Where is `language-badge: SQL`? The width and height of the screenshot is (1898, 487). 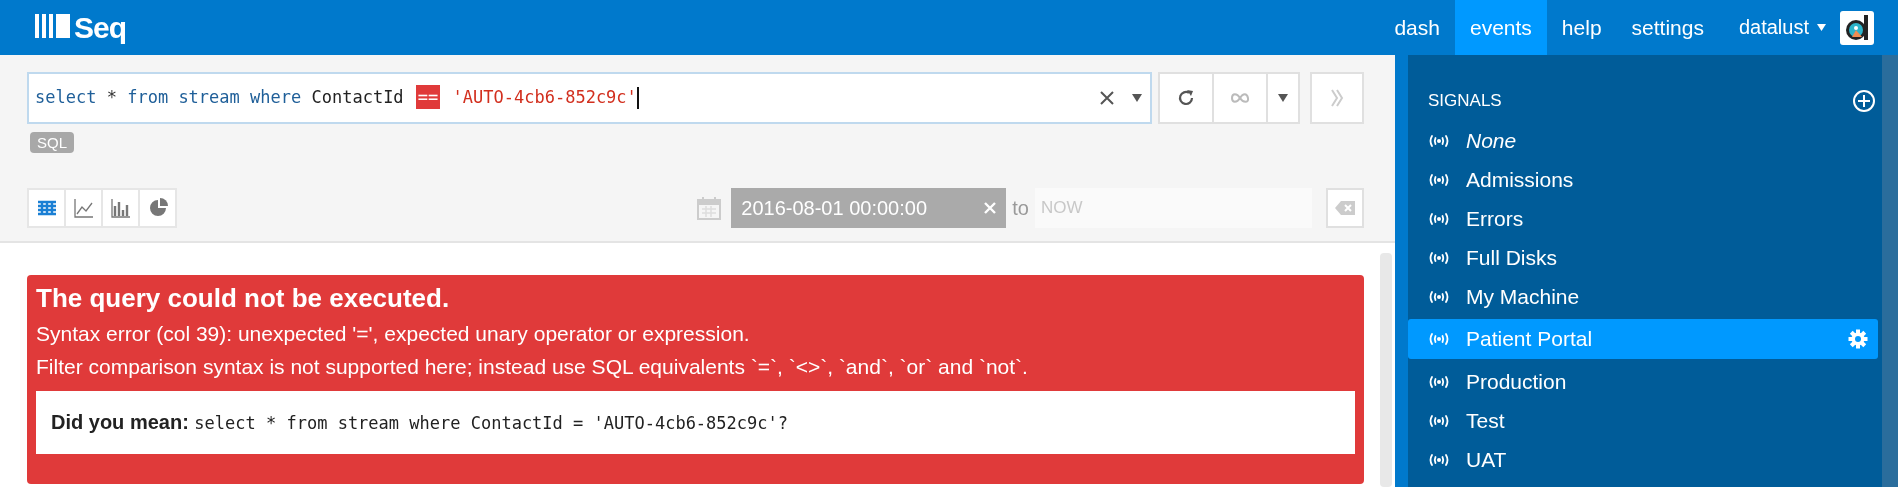 language-badge: SQL is located at coordinates (52, 142).